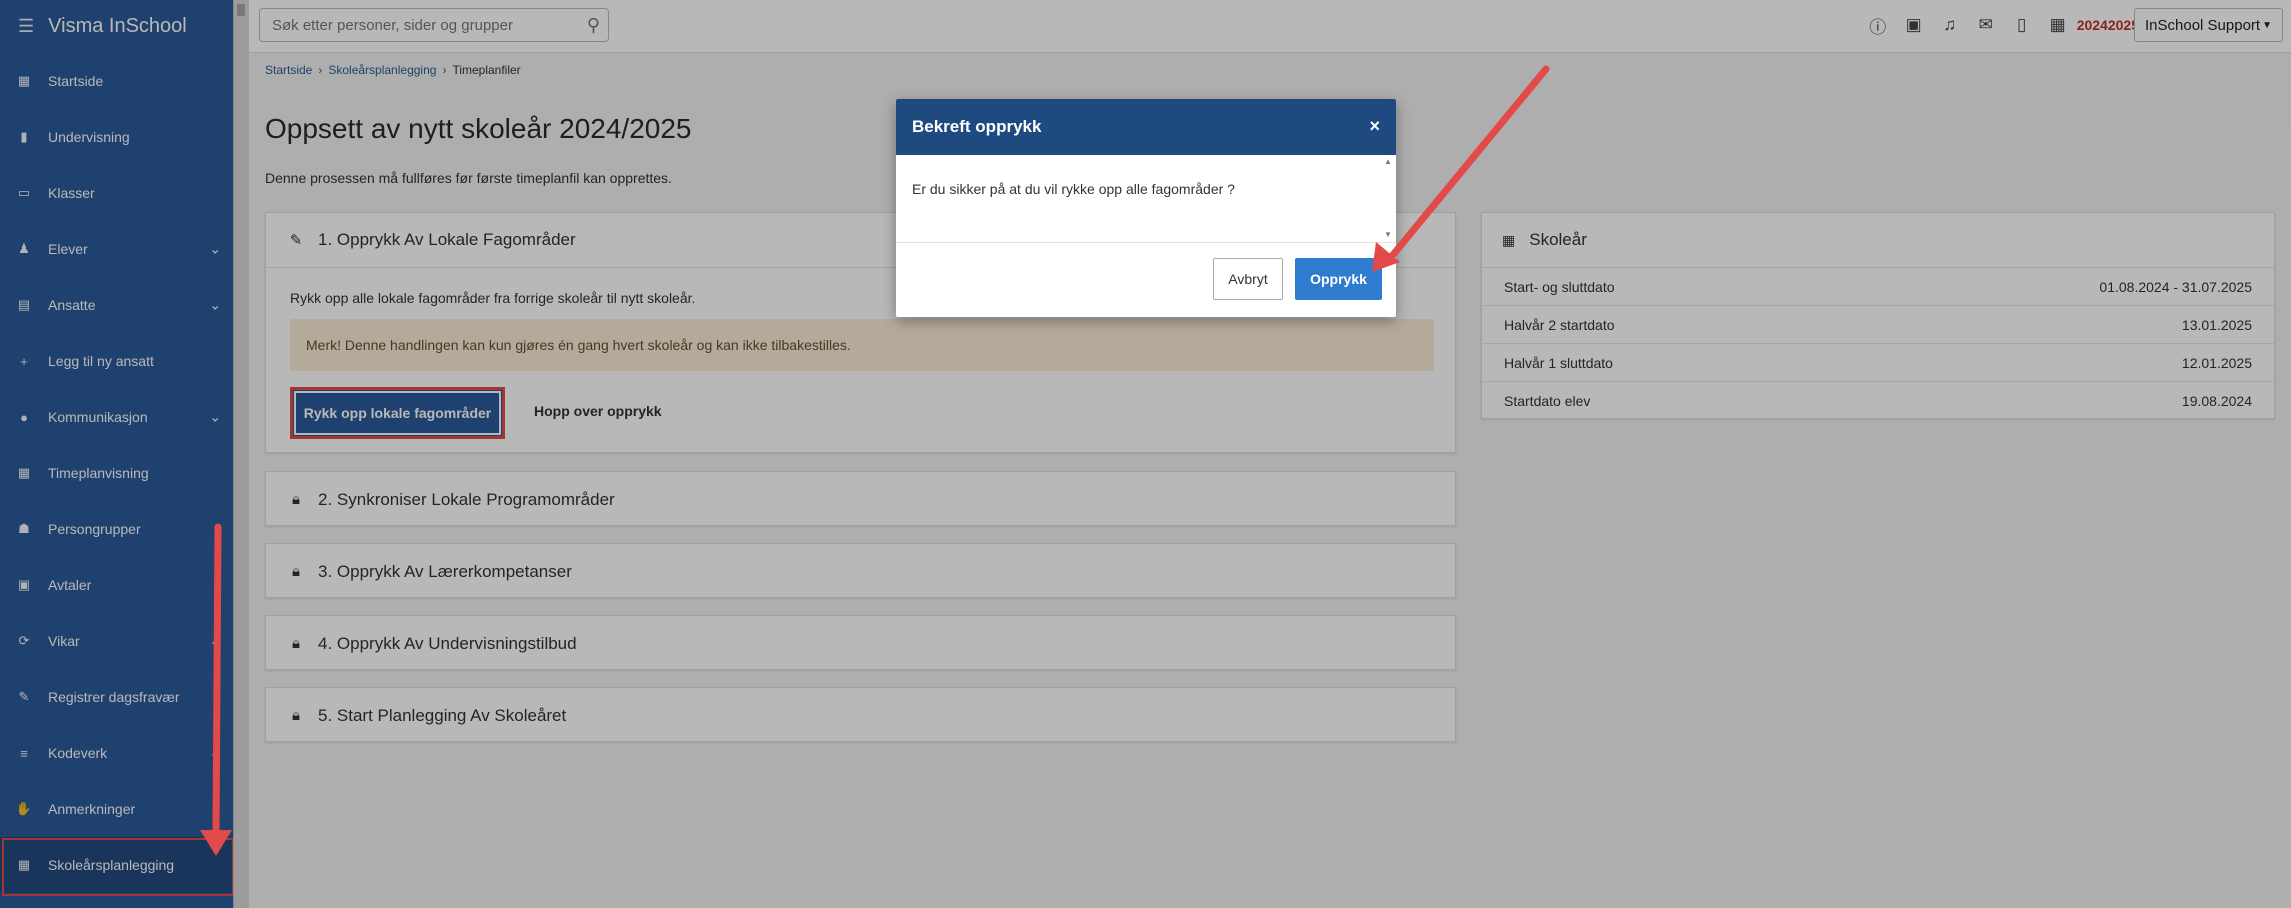 The height and width of the screenshot is (908, 2291). What do you see at coordinates (1248, 279) in the screenshot?
I see `cancel-button: Avbryt` at bounding box center [1248, 279].